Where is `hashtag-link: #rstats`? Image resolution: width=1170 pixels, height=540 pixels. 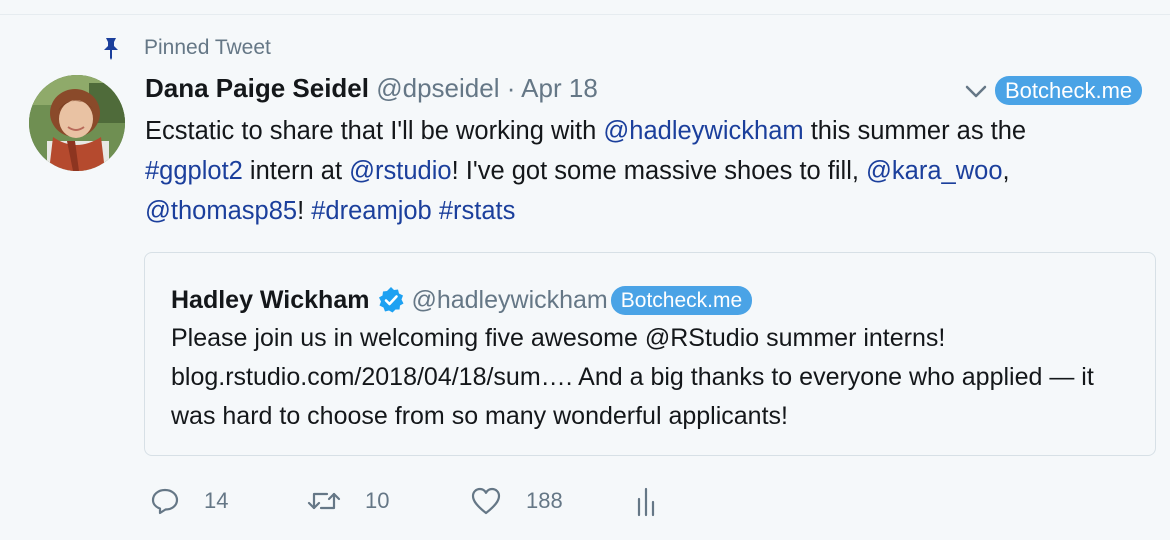 hashtag-link: #rstats is located at coordinates (477, 211).